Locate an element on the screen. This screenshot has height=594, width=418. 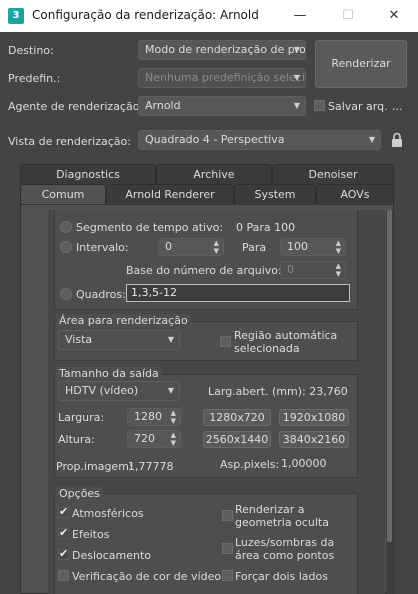
altura-value: 720 is located at coordinates (144, 438).